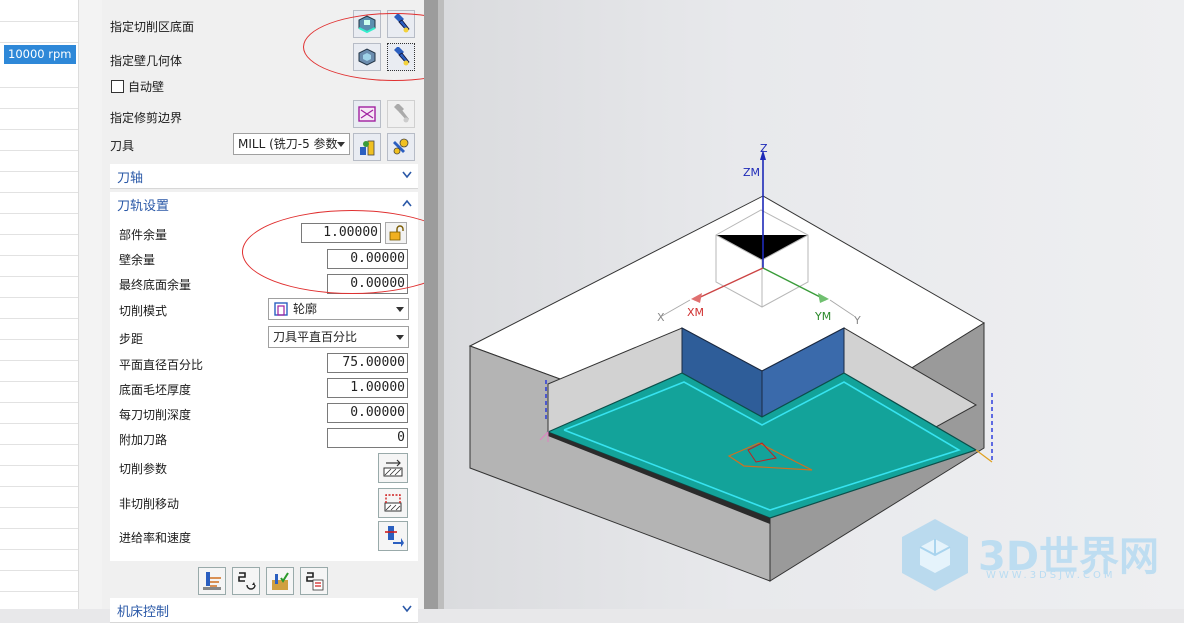  Describe the element at coordinates (315, 337) in the screenshot. I see `stepover-value: 刀具平直百分比` at that location.